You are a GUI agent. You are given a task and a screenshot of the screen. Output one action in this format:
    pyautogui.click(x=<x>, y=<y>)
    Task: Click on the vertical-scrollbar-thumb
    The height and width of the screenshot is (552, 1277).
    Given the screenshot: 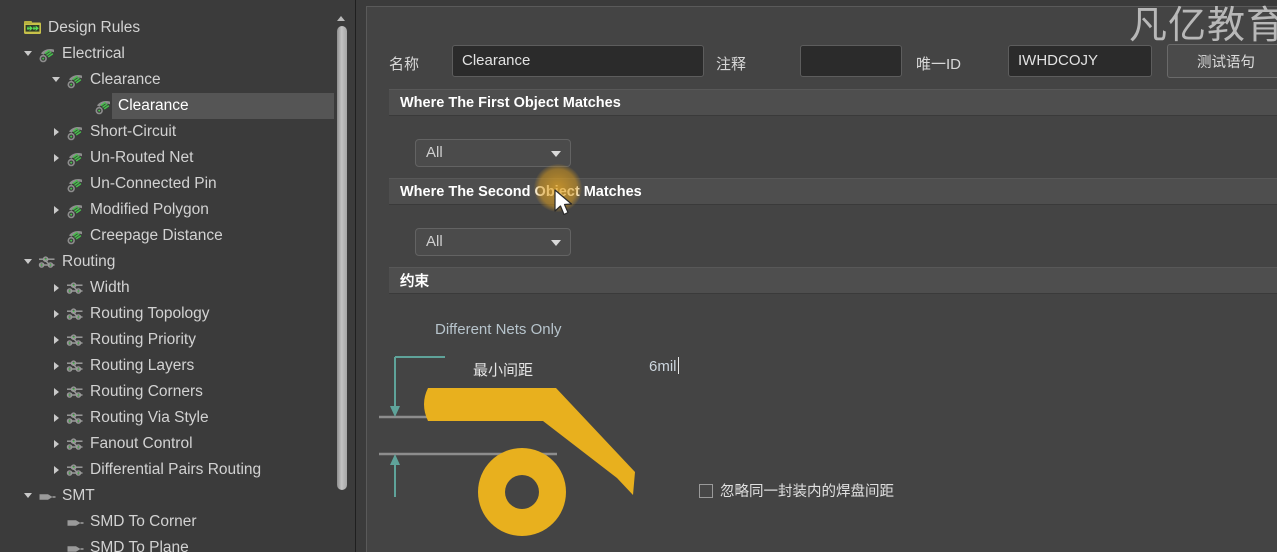 What is the action you would take?
    pyautogui.click(x=342, y=258)
    